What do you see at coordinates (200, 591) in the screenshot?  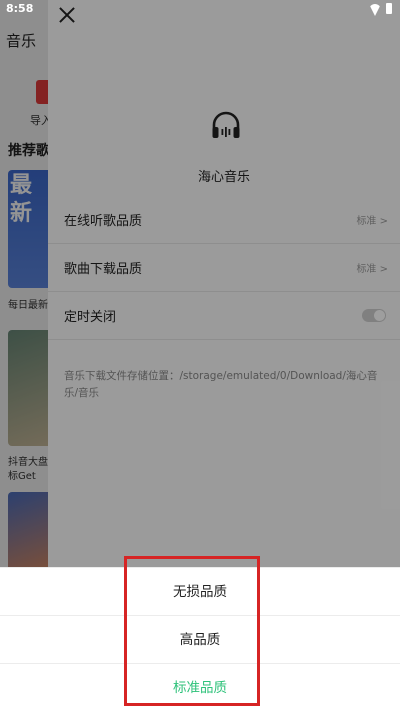 I see `quality-option-lossless: 无损品质` at bounding box center [200, 591].